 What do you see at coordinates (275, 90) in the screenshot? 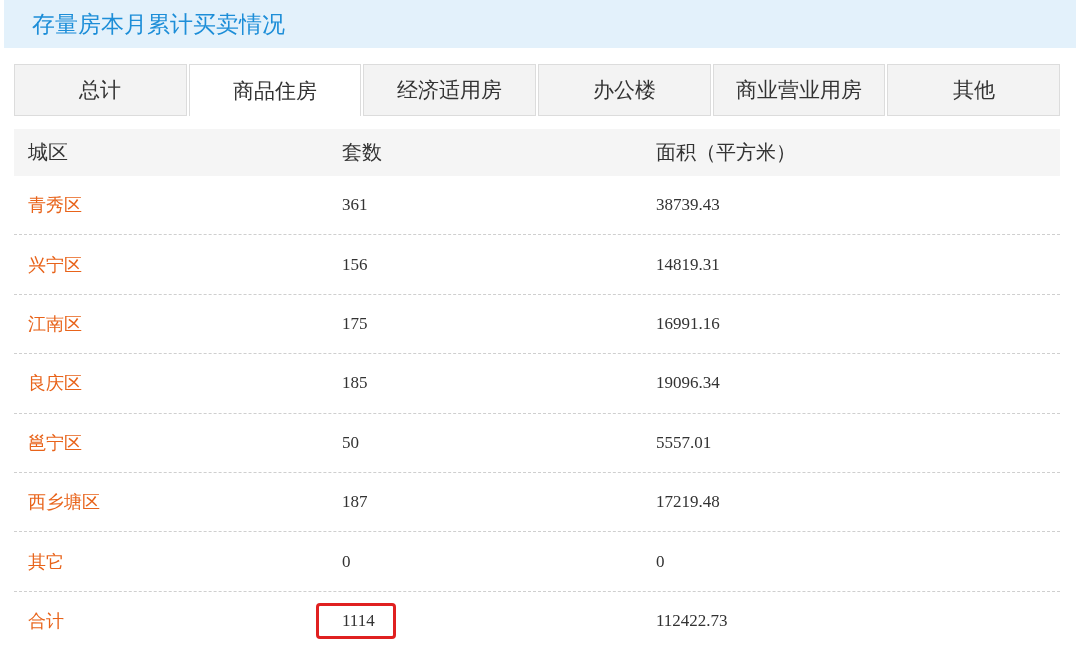
I see `category-tab: 商品住房` at bounding box center [275, 90].